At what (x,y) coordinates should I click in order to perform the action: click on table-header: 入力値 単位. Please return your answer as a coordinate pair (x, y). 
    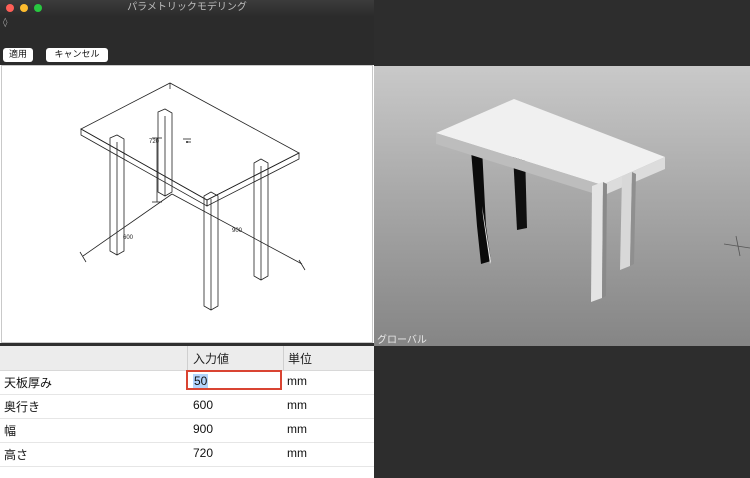
    Looking at the image, I should click on (187, 358).